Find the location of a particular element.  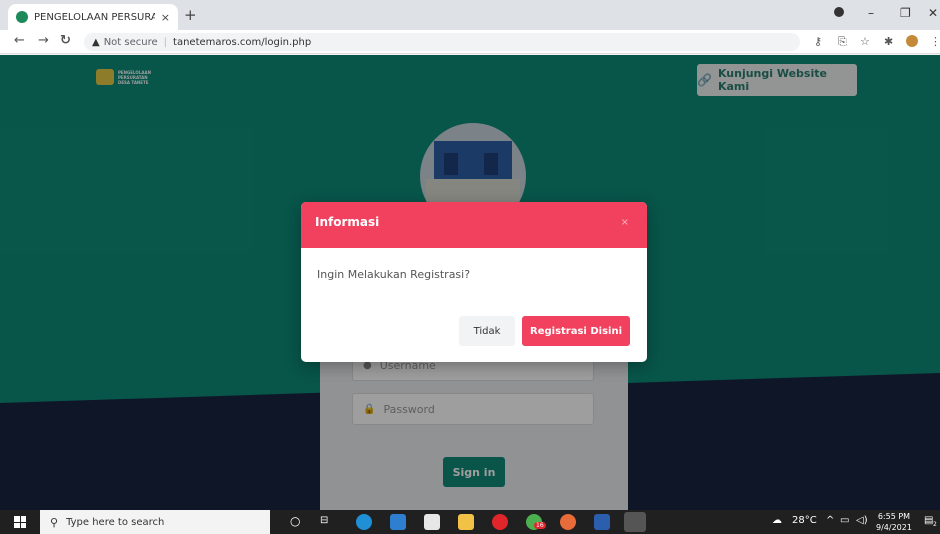

security-label: Not secure is located at coordinates (130, 42).